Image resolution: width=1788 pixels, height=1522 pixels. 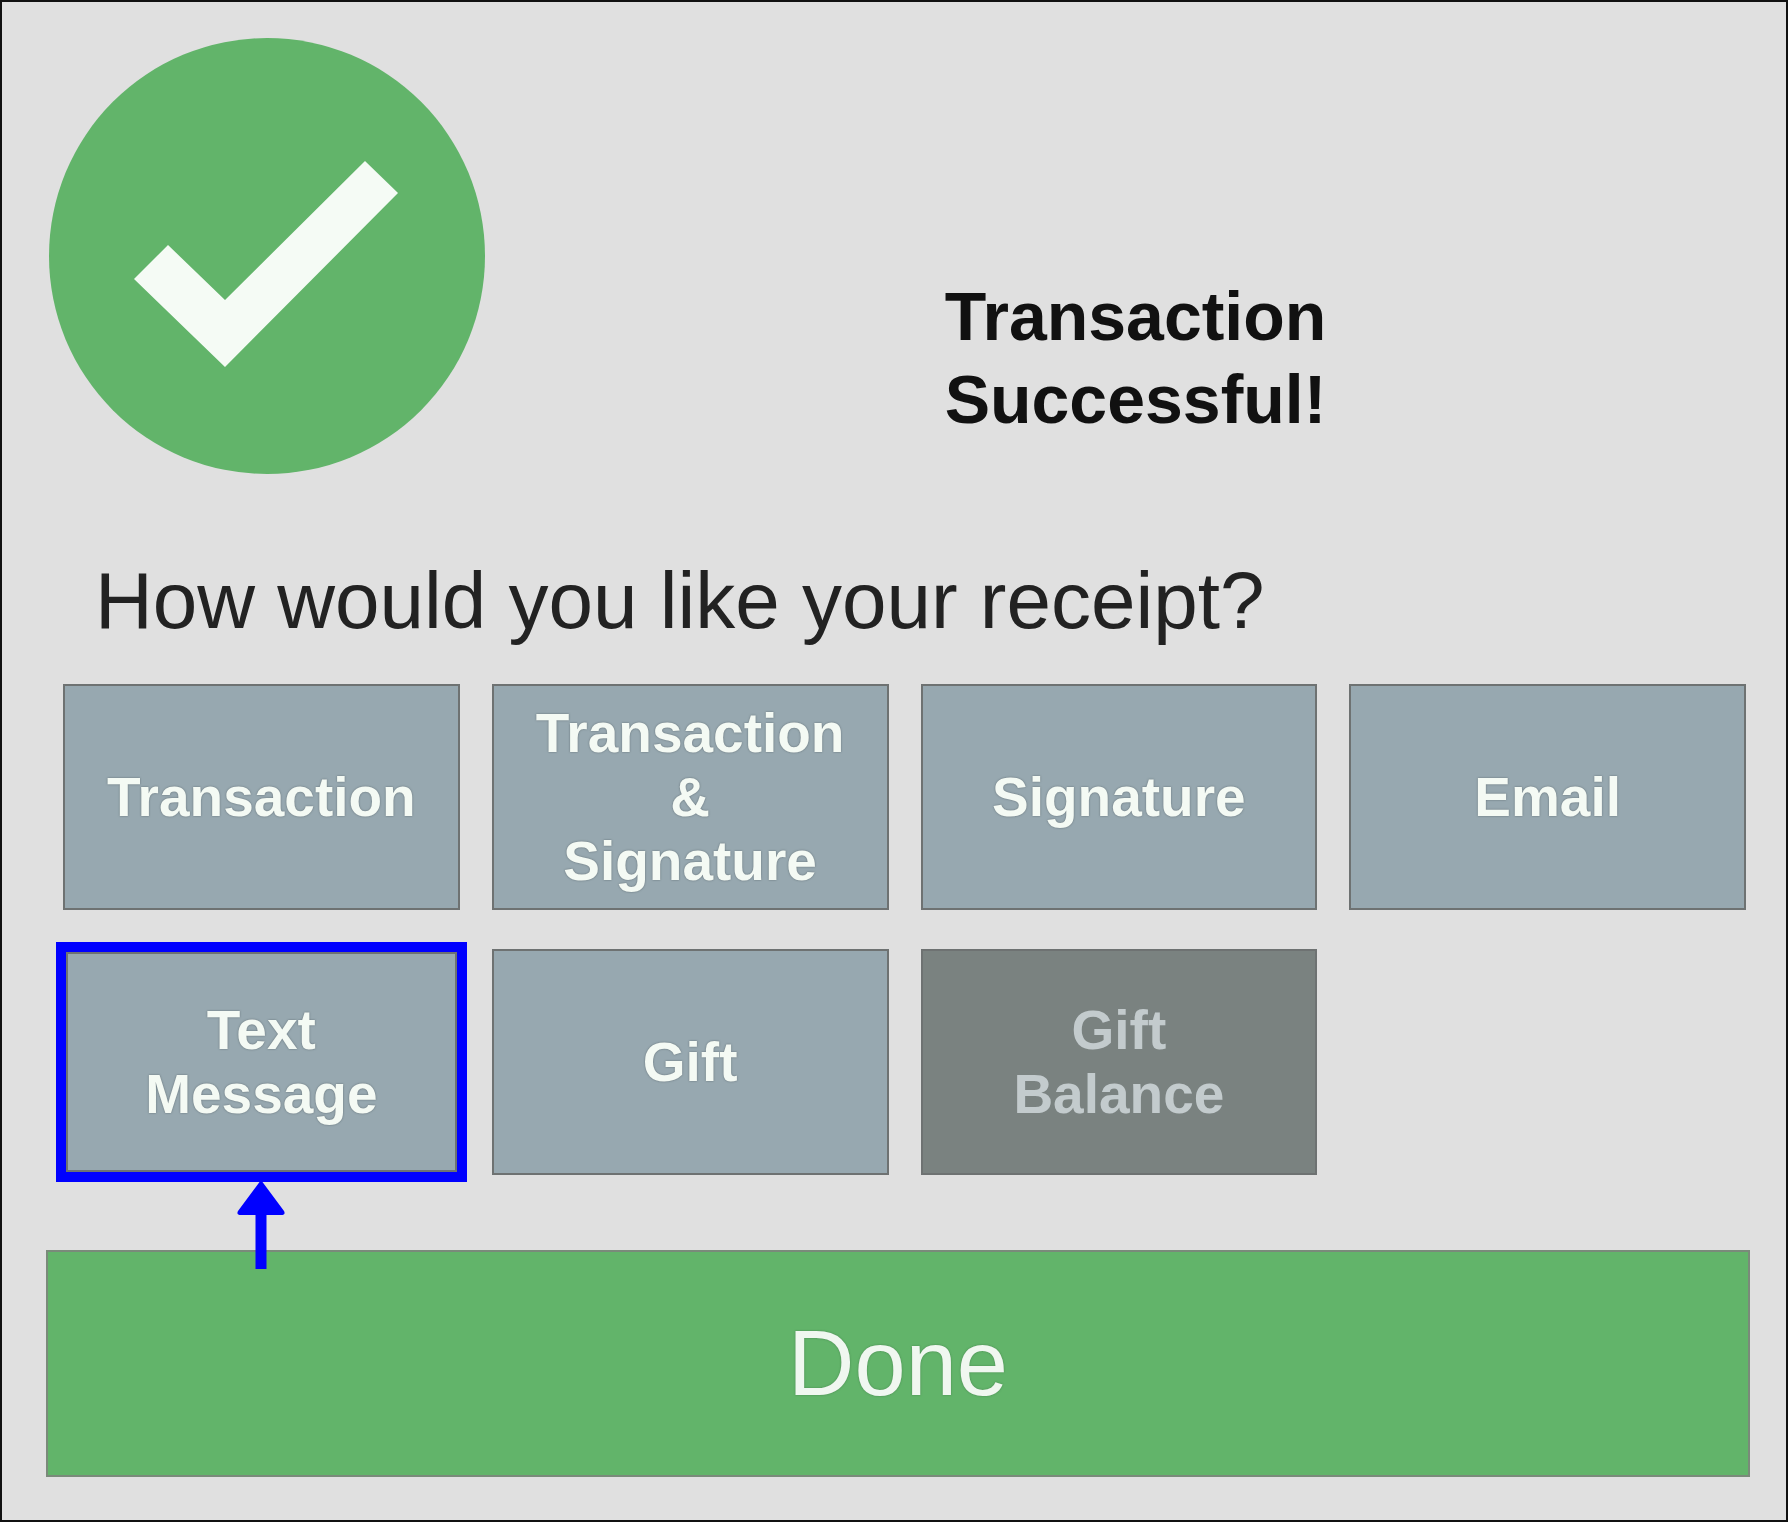 What do you see at coordinates (1547, 797) in the screenshot?
I see `receipt-option-button: Email` at bounding box center [1547, 797].